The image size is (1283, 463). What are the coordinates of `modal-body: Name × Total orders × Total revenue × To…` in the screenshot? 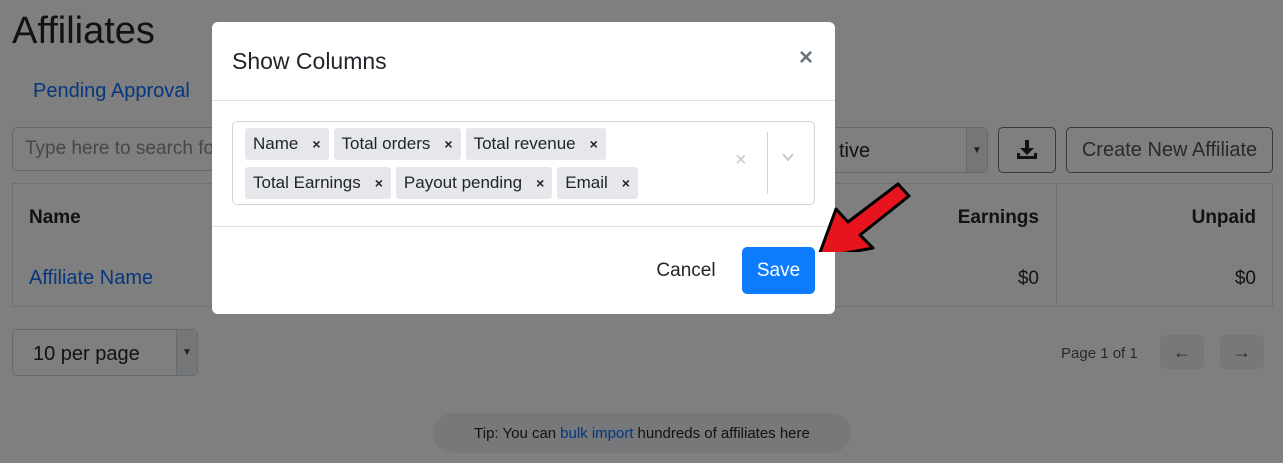 It's located at (523, 164).